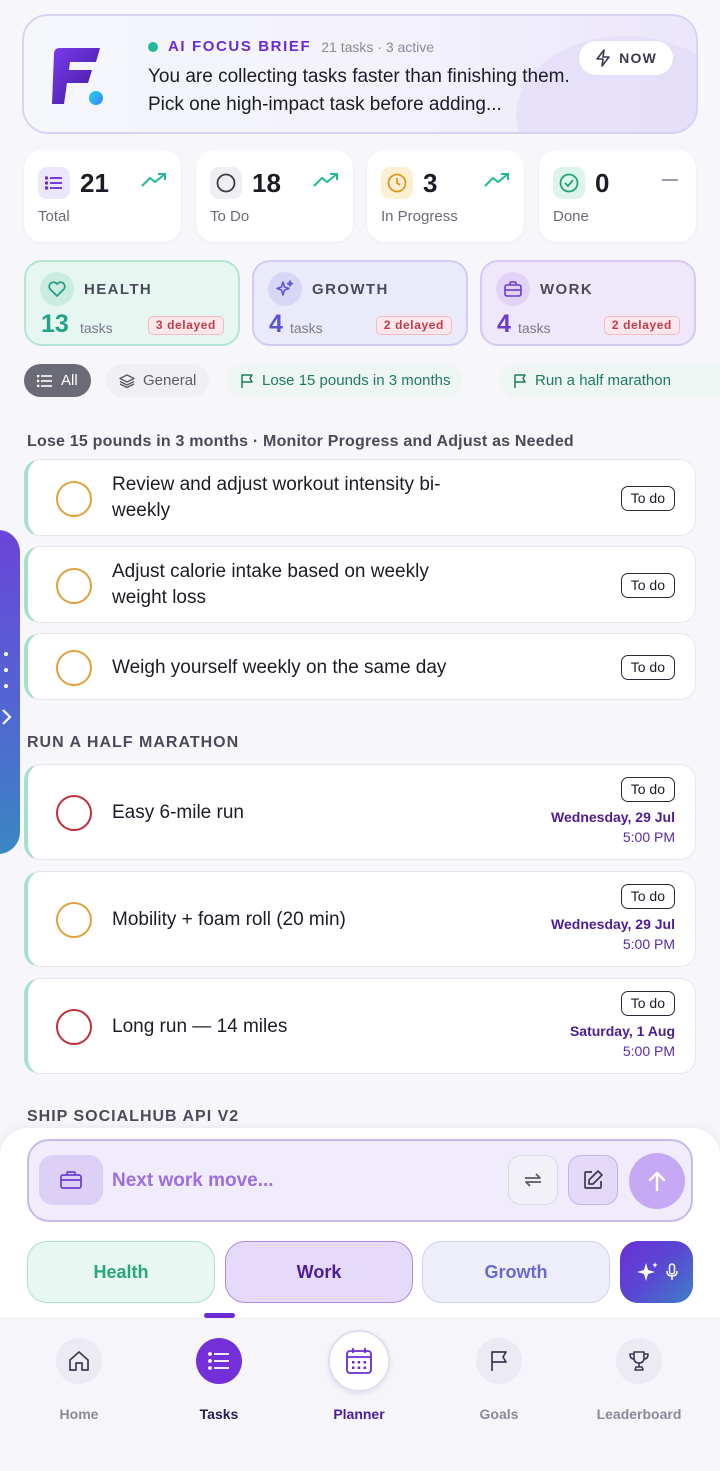 The image size is (720, 1471). What do you see at coordinates (200, 1026) in the screenshot?
I see `task-title: Long run — 14 miles` at bounding box center [200, 1026].